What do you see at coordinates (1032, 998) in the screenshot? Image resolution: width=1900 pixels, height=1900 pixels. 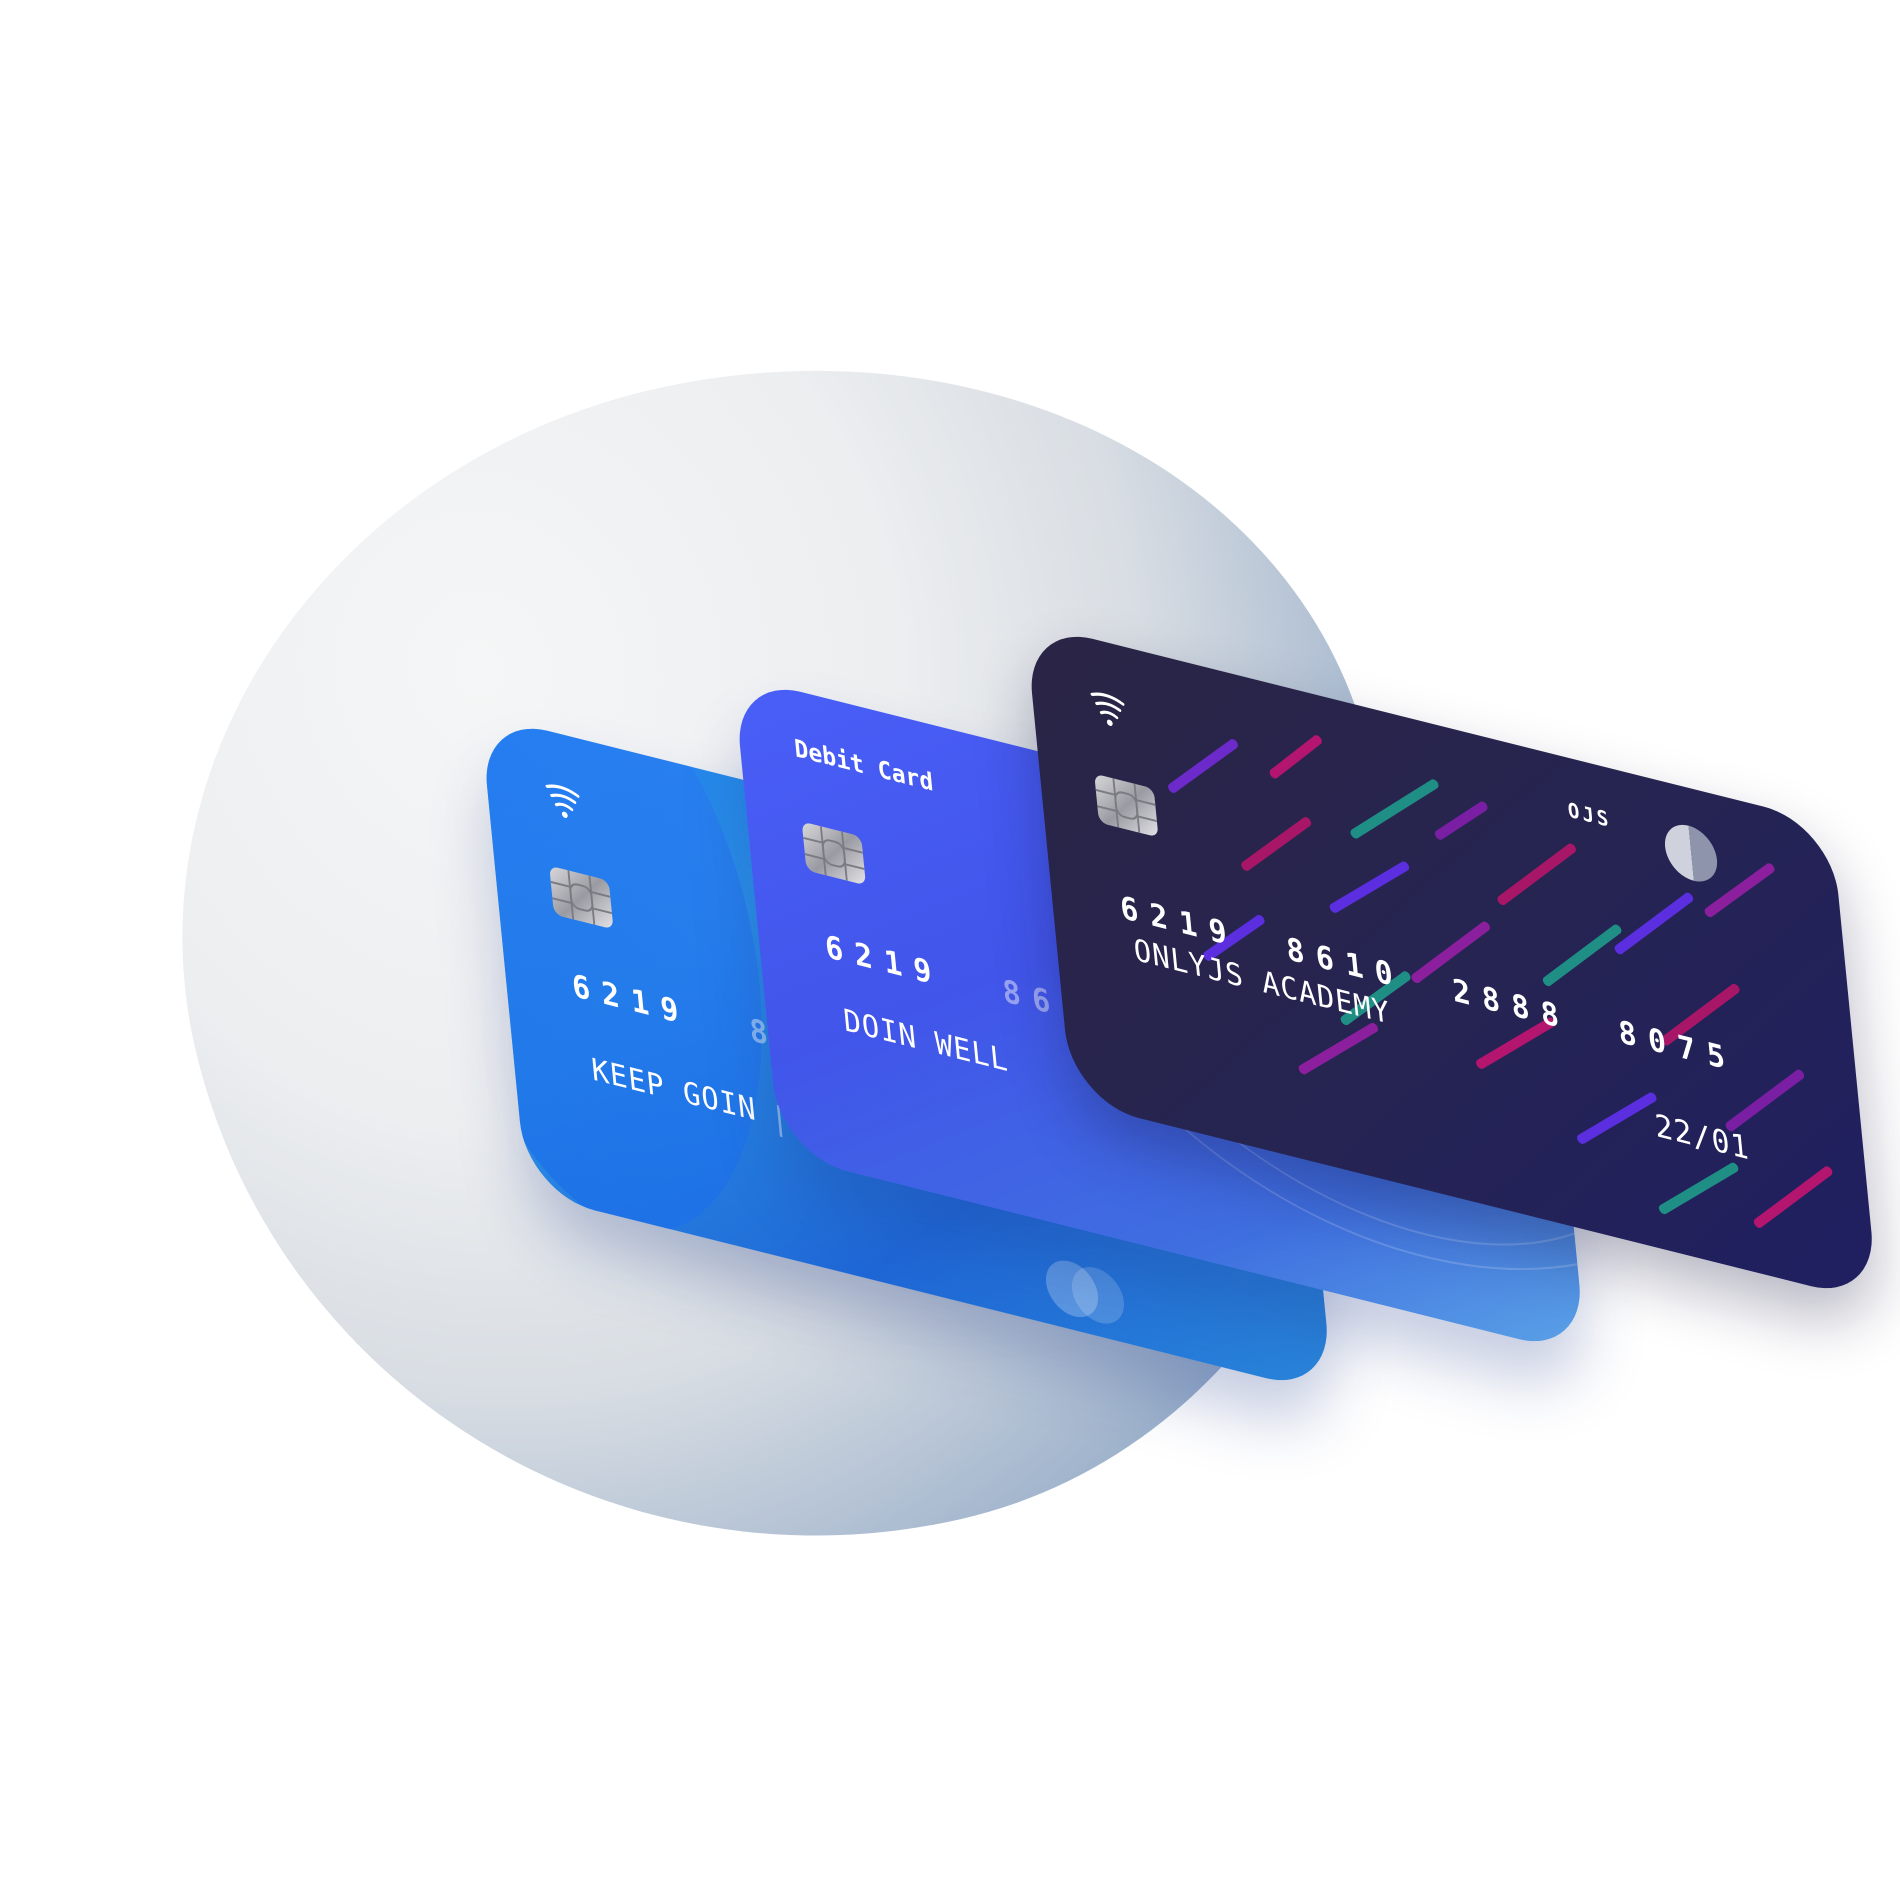 I see `card-number-group-2: 86` at bounding box center [1032, 998].